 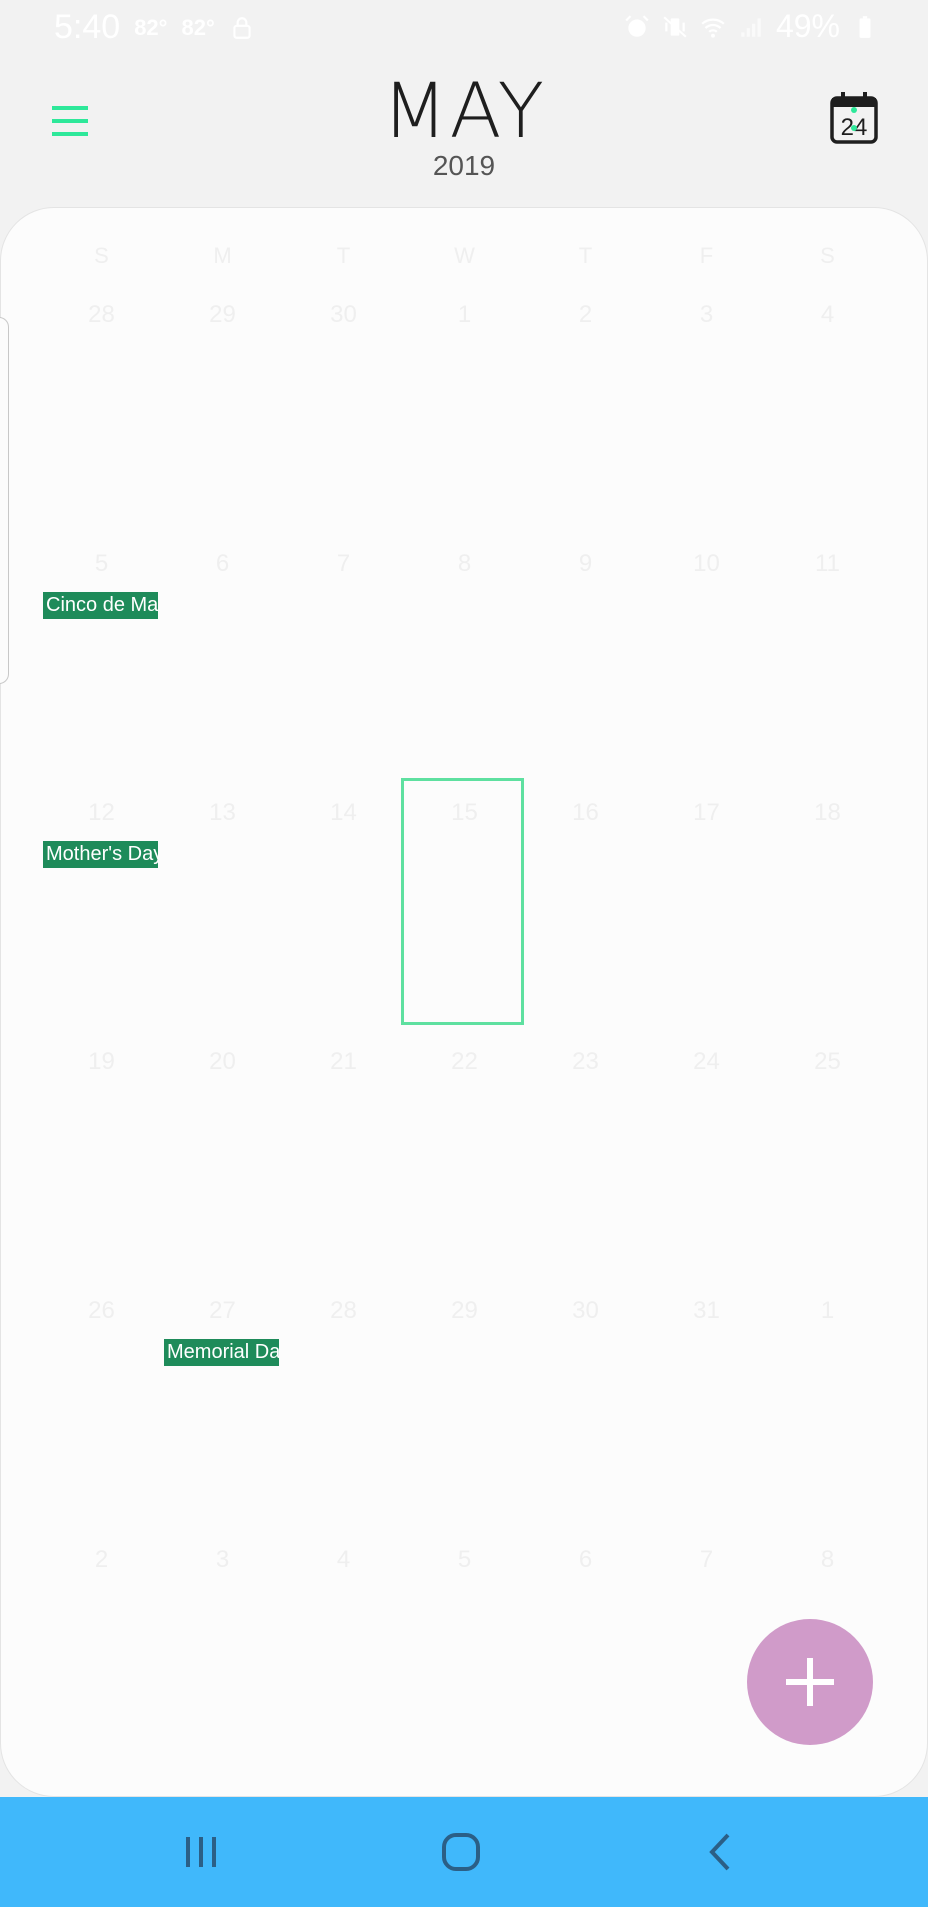 I want to click on day-number: 2, so click(x=585, y=314).